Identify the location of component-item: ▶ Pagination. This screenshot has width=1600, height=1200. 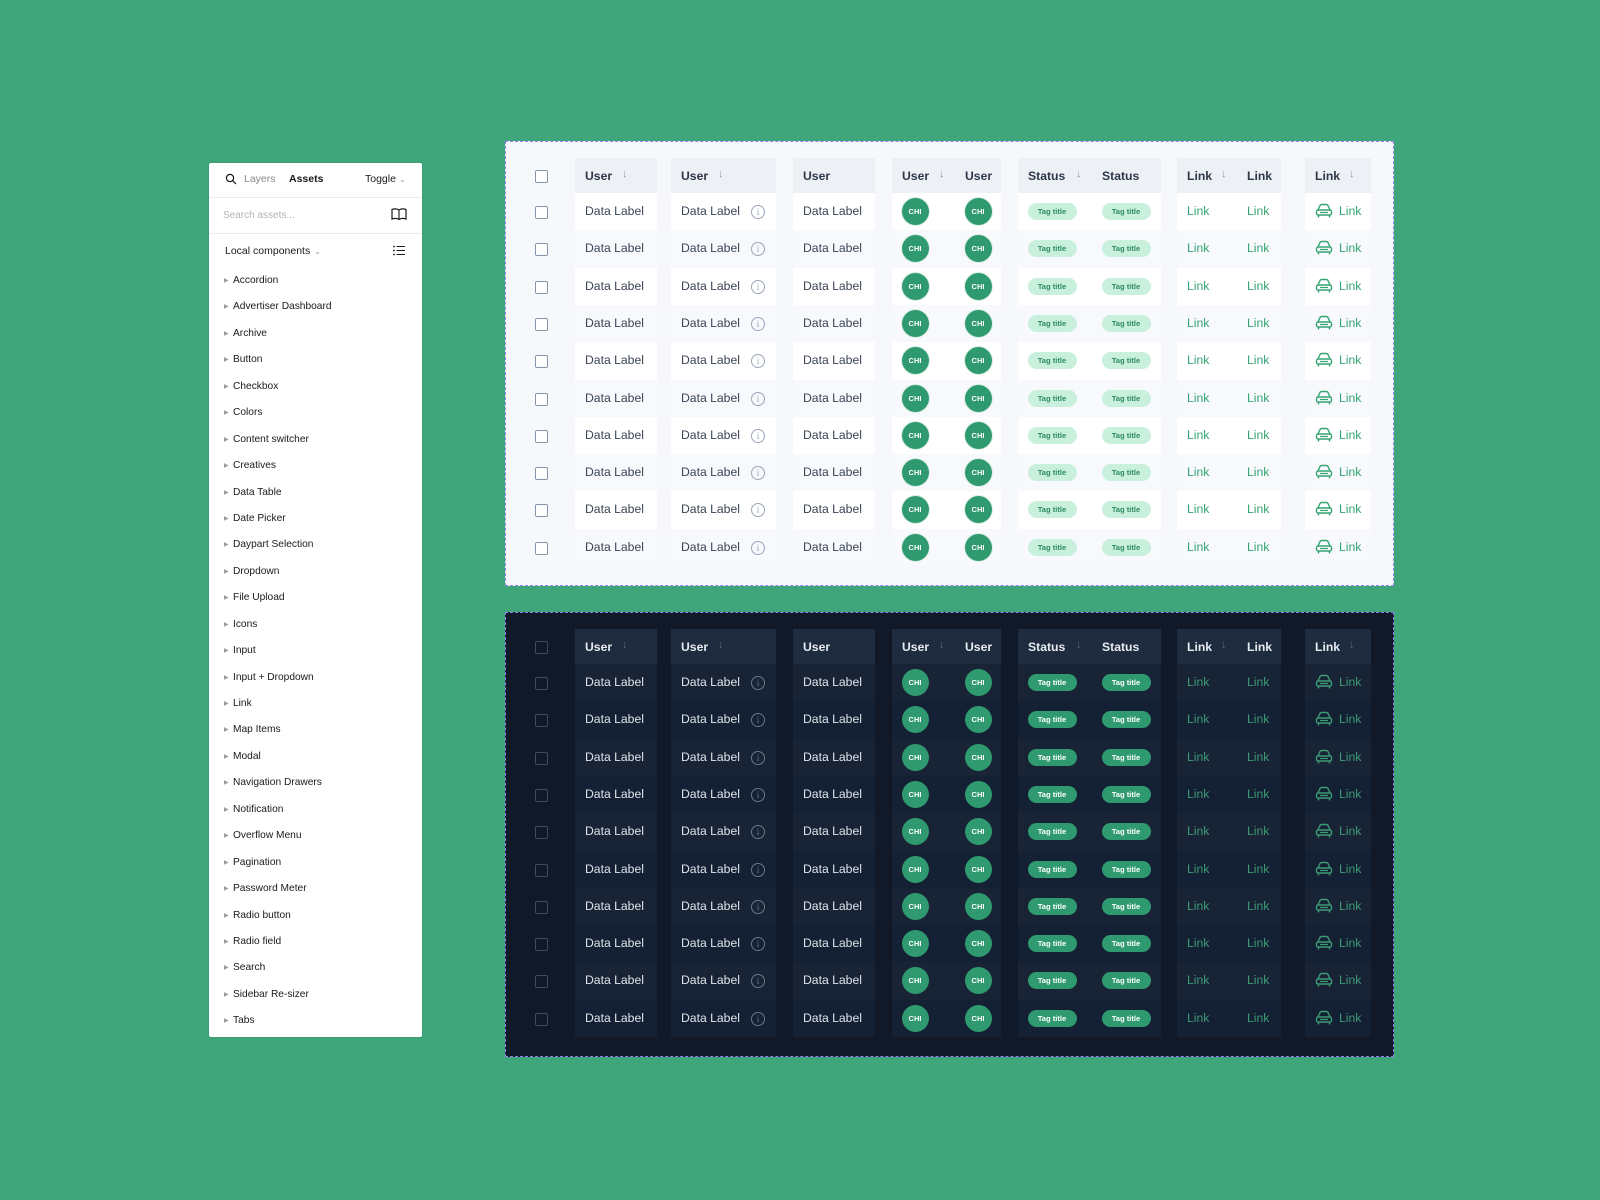
(315, 868).